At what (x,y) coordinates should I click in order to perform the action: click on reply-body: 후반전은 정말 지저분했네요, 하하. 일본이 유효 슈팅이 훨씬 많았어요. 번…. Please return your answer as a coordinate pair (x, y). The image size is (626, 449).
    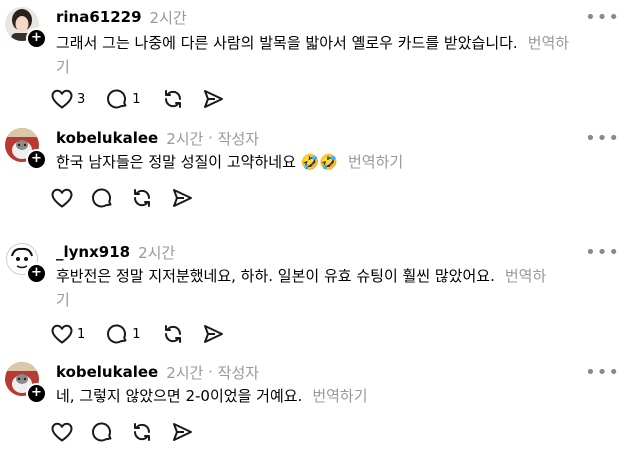
    Looking at the image, I should click on (306, 288).